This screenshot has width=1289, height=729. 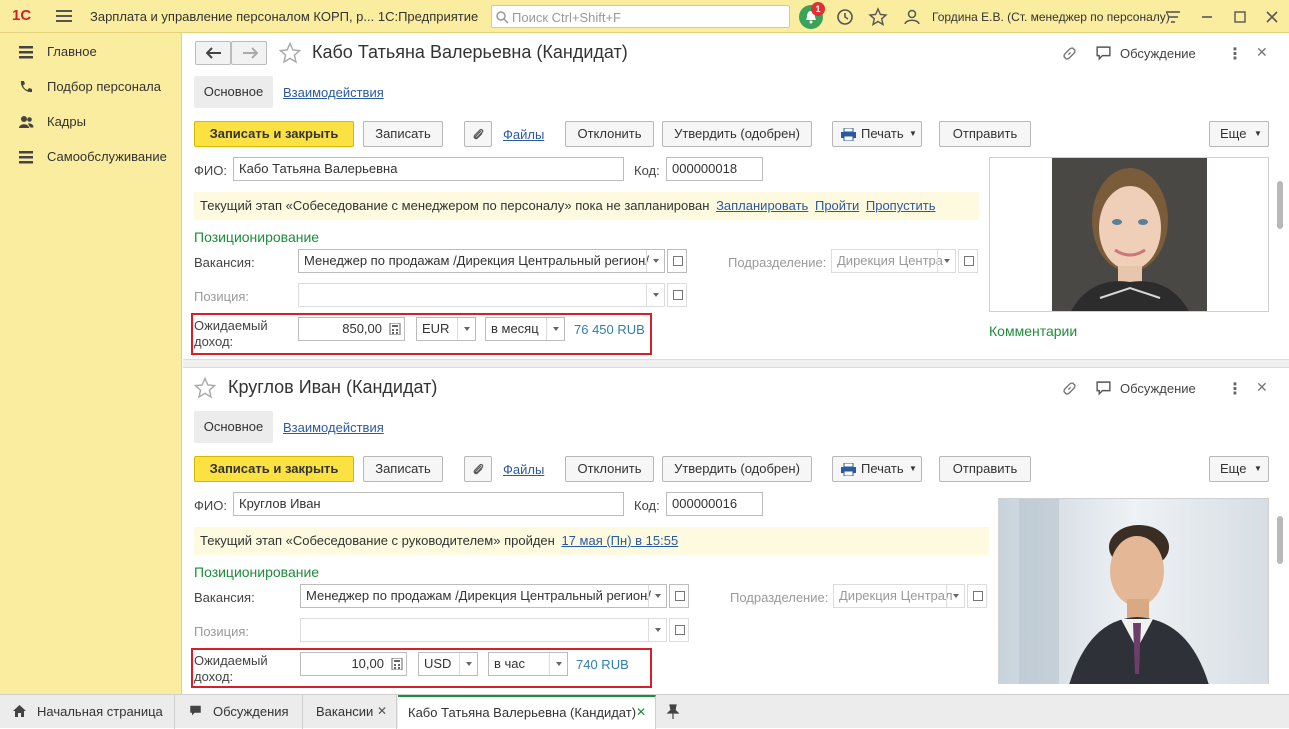 I want to click on income-field: 10,00, so click(x=353, y=664).